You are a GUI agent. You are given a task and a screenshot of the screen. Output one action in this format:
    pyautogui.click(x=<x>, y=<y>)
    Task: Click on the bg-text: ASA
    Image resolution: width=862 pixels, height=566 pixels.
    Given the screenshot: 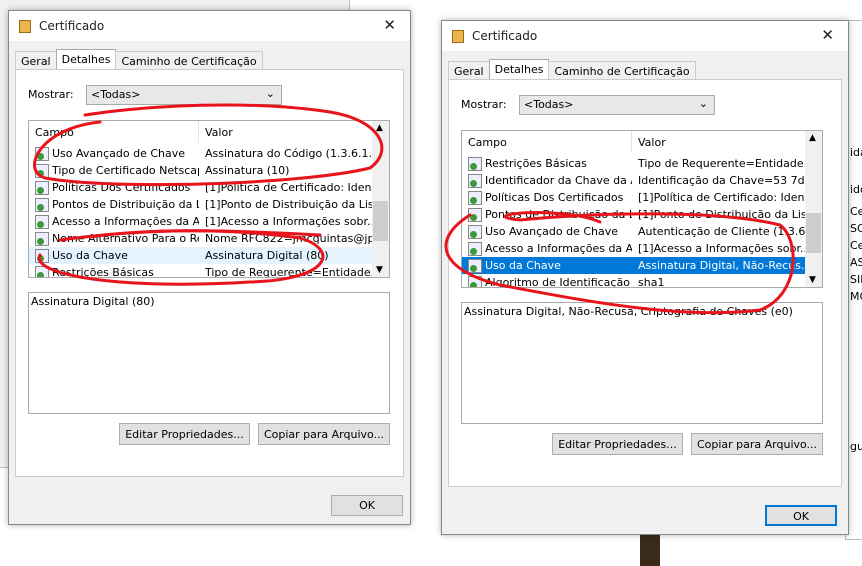 What is the action you would take?
    pyautogui.click(x=856, y=262)
    